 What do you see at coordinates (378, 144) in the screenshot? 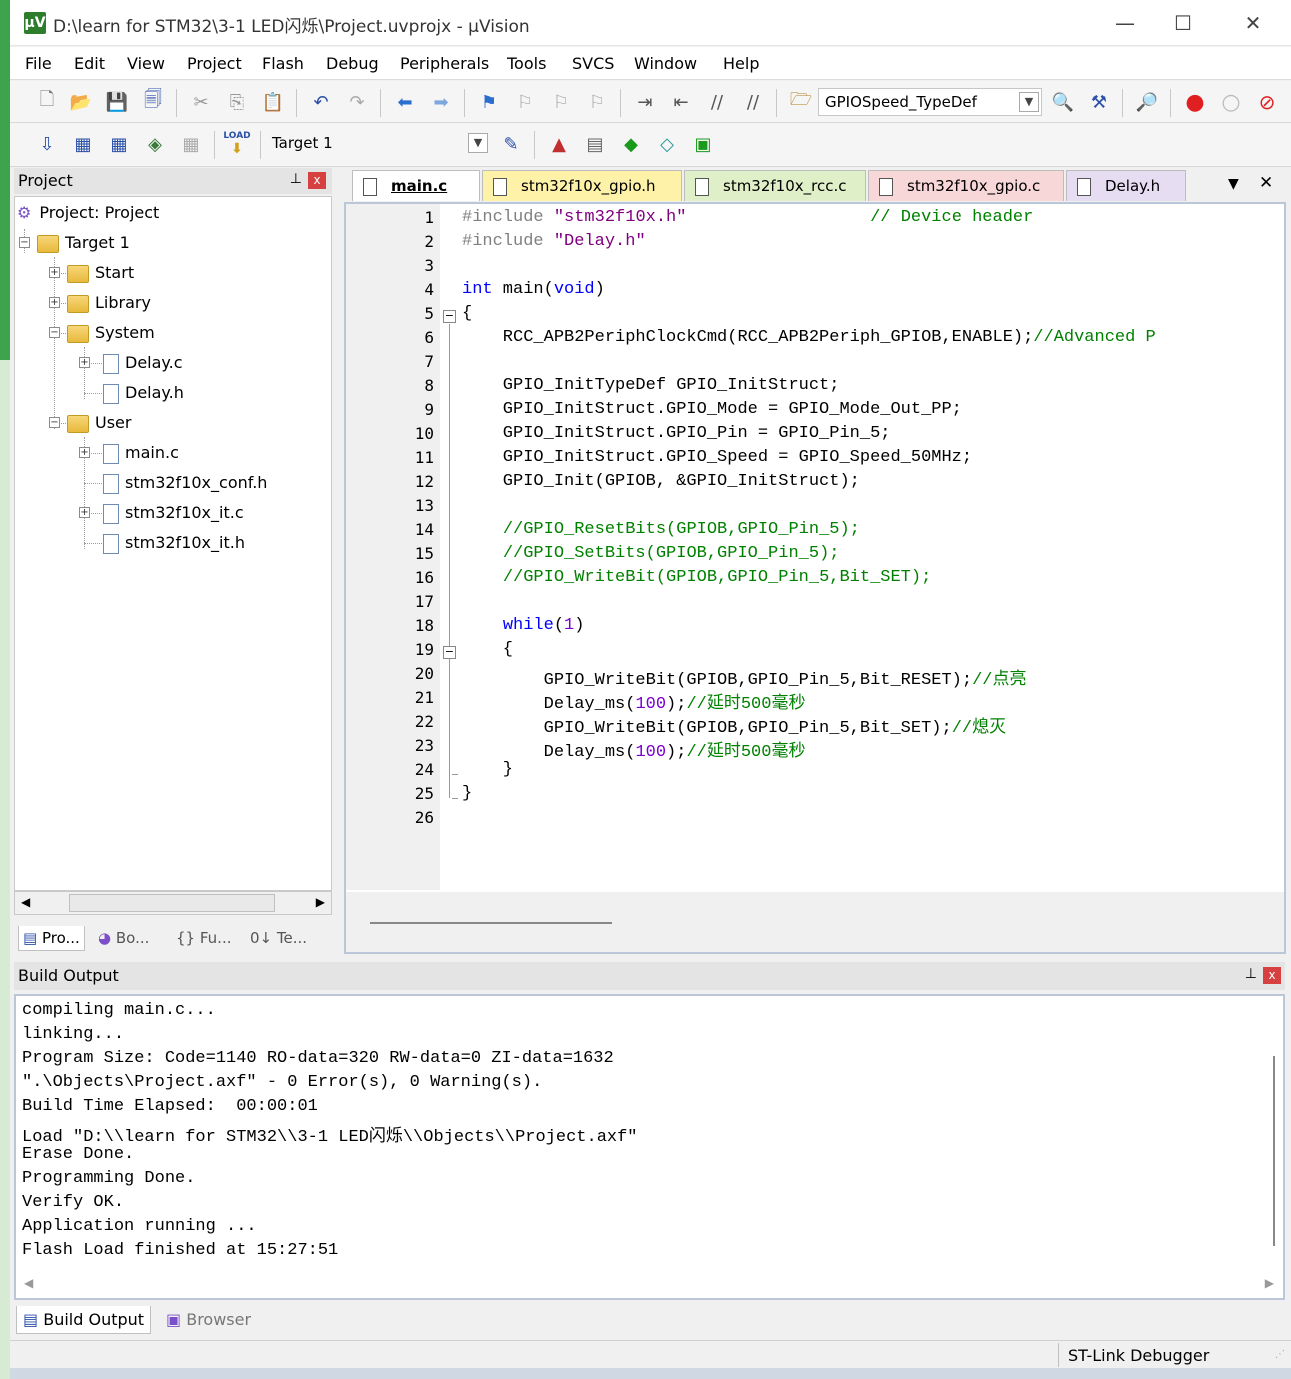
I see `target-combo: Target 1 ▼` at bounding box center [378, 144].